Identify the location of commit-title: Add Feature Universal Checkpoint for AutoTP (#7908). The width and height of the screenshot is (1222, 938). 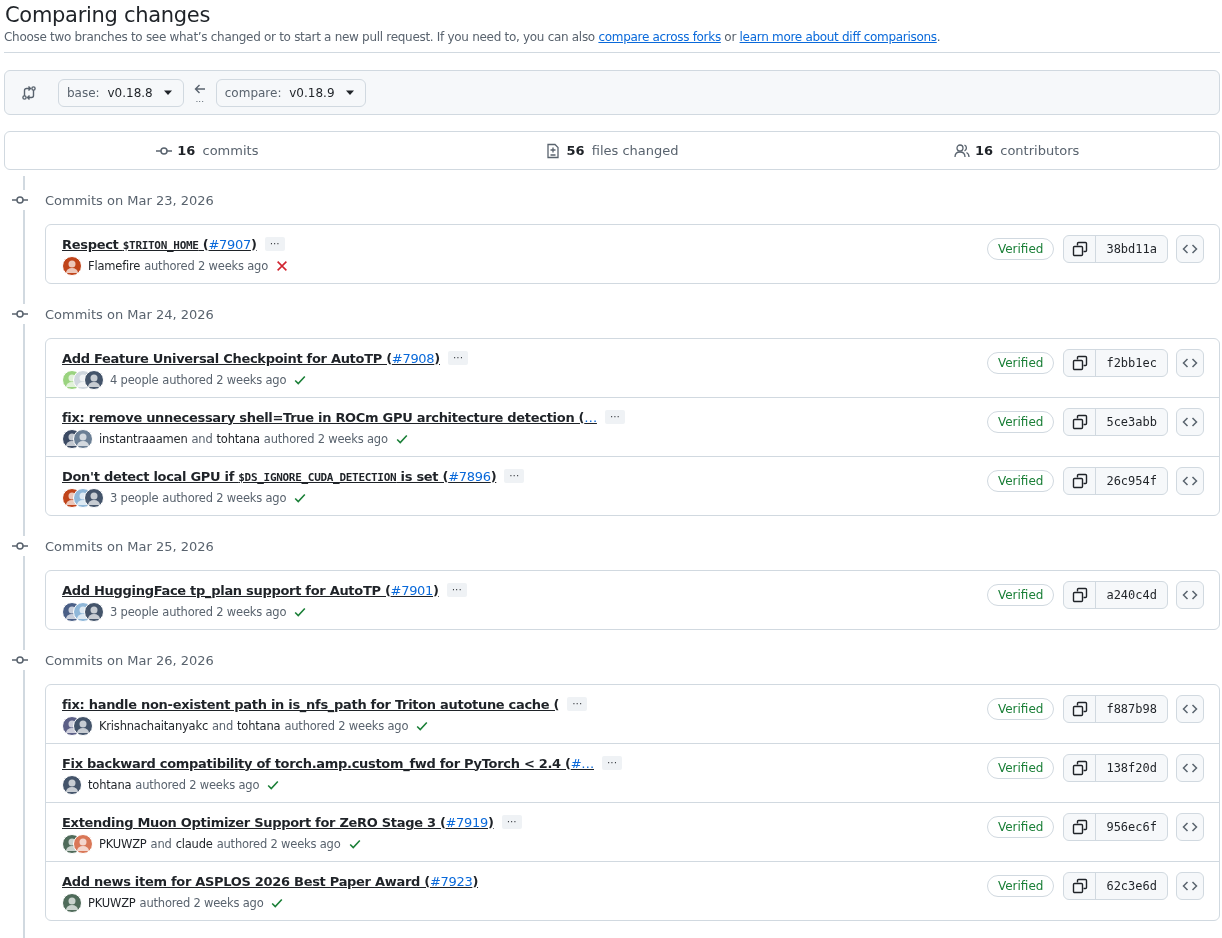
(251, 358).